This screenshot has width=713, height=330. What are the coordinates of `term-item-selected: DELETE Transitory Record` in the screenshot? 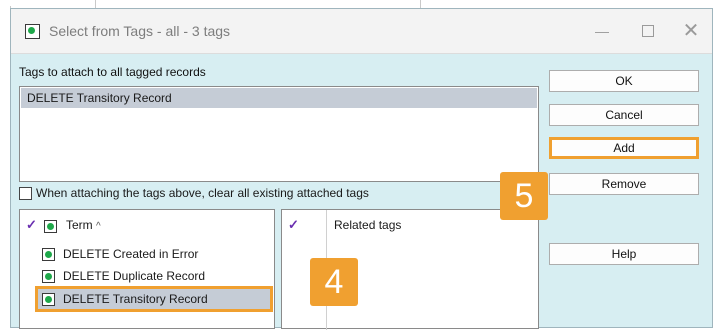 It's located at (154, 299).